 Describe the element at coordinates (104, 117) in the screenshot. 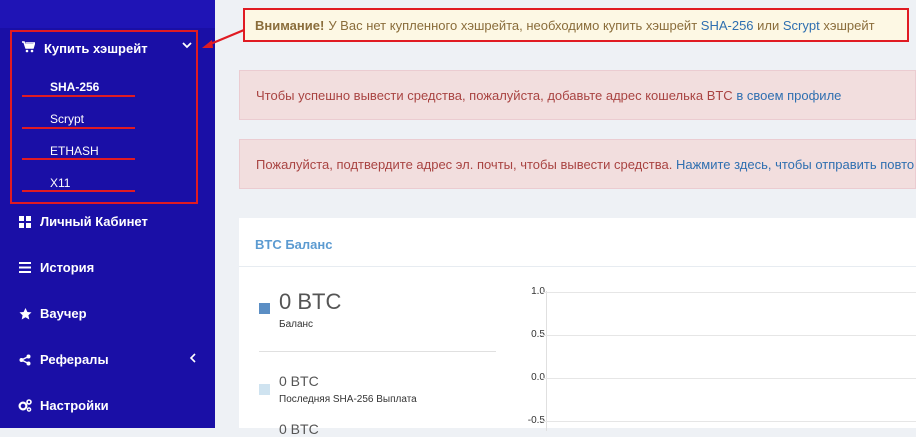

I see `buy-hashrate-highlight-box` at that location.